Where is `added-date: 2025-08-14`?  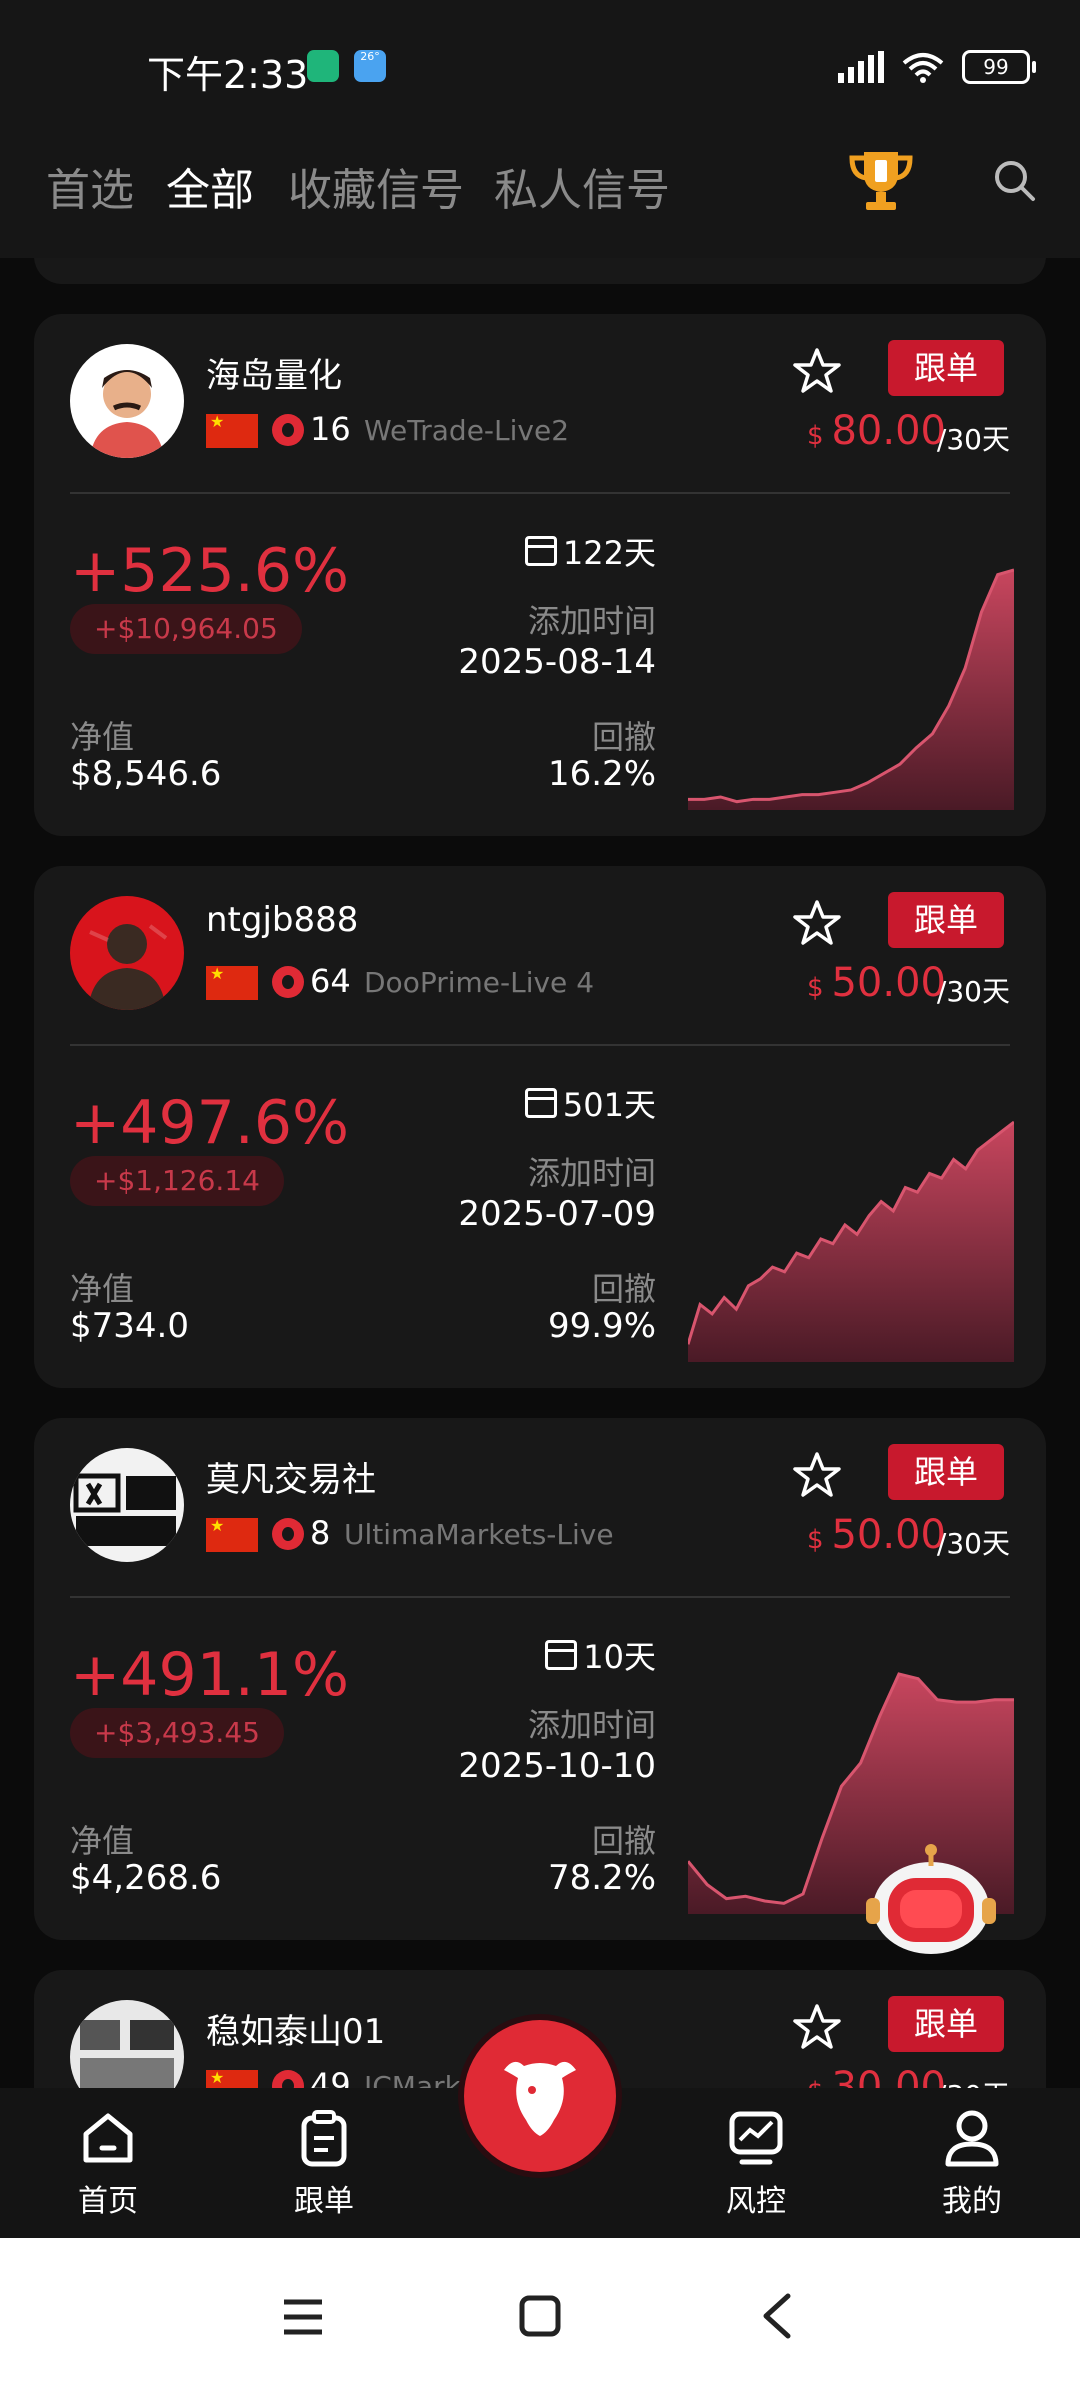 added-date: 2025-08-14 is located at coordinates (557, 662).